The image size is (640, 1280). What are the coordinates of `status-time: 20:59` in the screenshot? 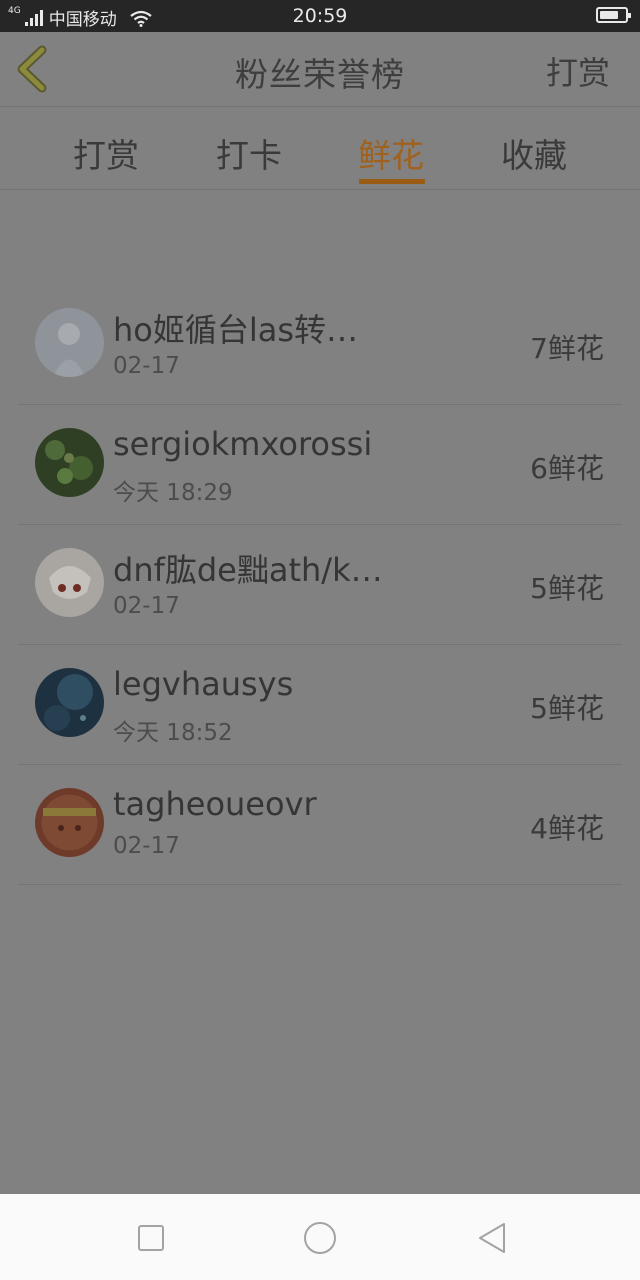 It's located at (320, 16).